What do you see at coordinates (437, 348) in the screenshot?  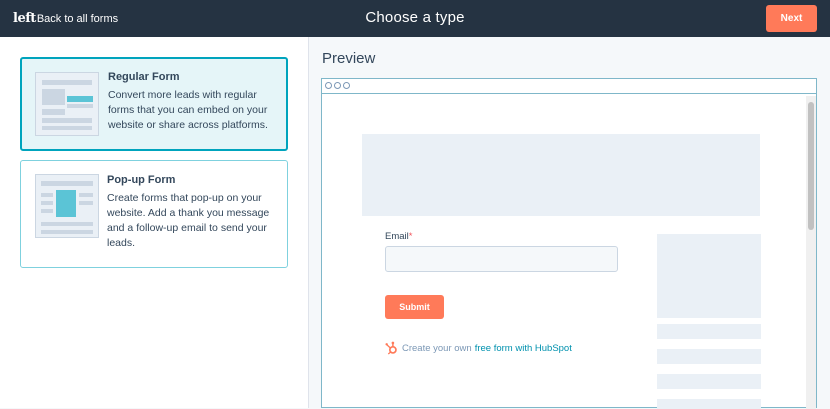 I see `powered-prefix: Create your own` at bounding box center [437, 348].